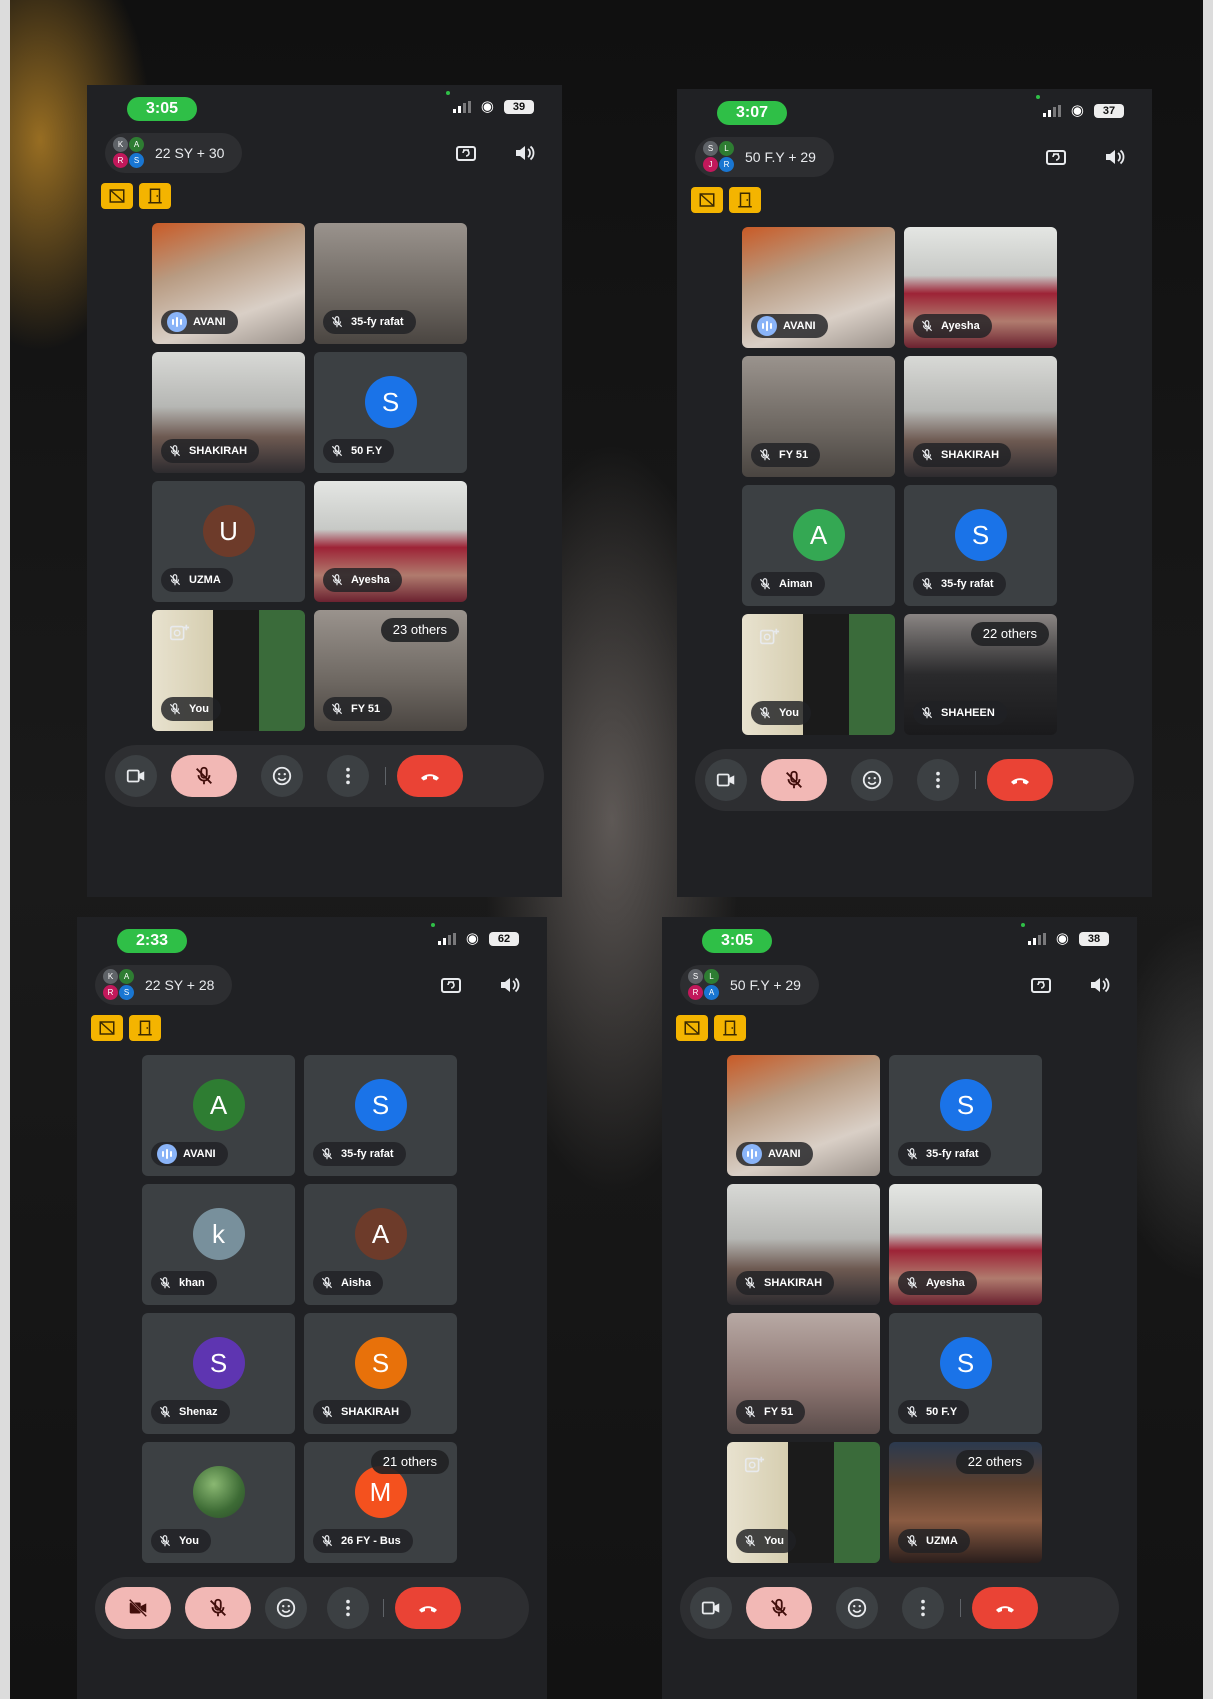  Describe the element at coordinates (942, 1541) in the screenshot. I see `participant-name: UZMA` at that location.